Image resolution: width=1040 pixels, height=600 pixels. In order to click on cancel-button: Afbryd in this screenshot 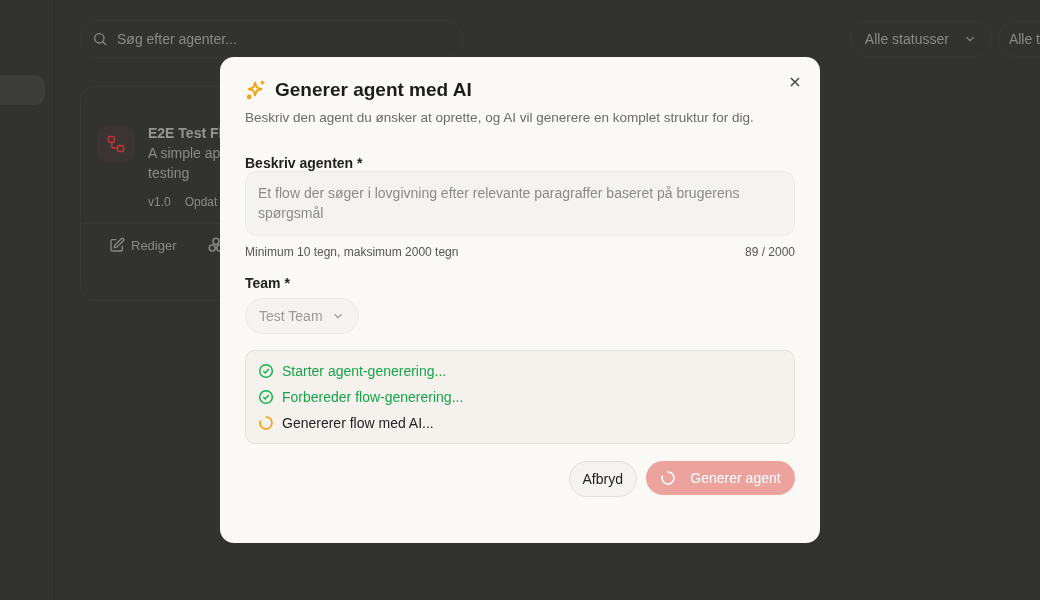, I will do `click(602, 479)`.